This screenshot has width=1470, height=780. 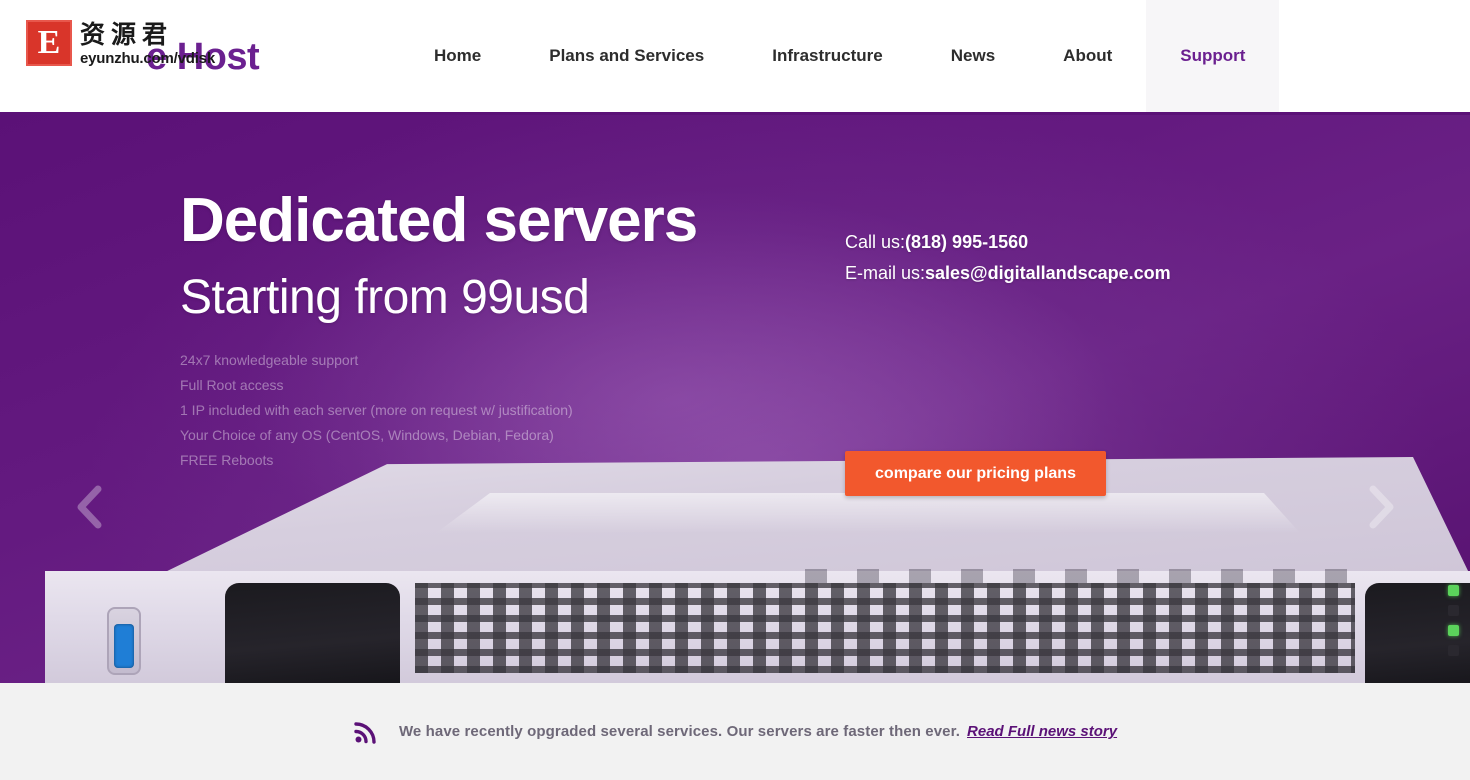 I want to click on watermark-cn-text: 资源君, so click(x=127, y=34).